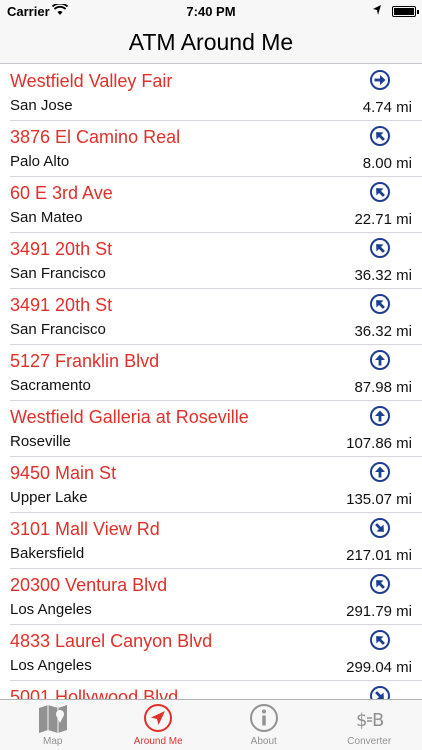 Image resolution: width=422 pixels, height=750 pixels. Describe the element at coordinates (46, 217) in the screenshot. I see `atm-city: San Mateo` at that location.